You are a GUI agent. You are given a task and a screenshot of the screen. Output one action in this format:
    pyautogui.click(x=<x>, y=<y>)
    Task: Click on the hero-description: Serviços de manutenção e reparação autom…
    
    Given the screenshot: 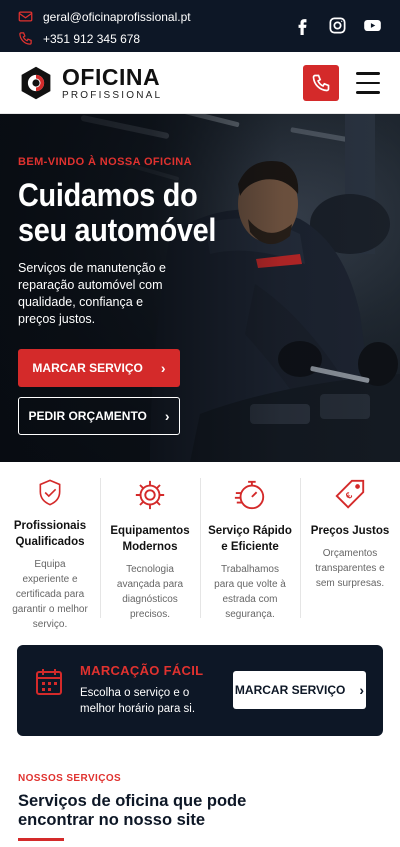 What is the action you would take?
    pyautogui.click(x=92, y=293)
    